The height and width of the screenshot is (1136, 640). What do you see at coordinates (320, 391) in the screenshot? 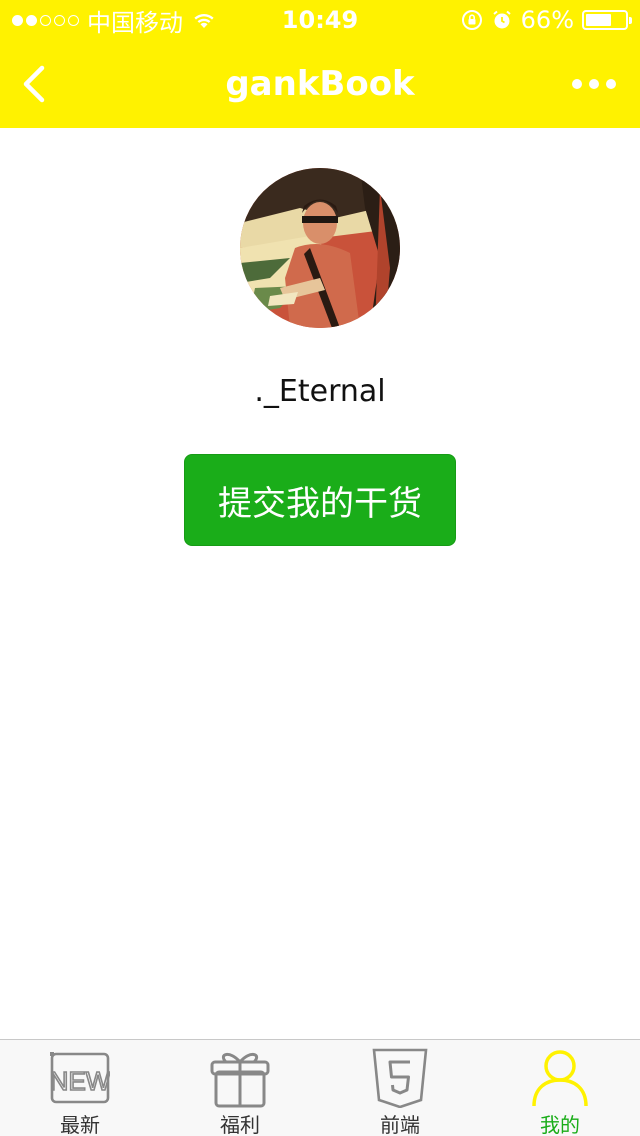
I see `username: ._Eternal` at bounding box center [320, 391].